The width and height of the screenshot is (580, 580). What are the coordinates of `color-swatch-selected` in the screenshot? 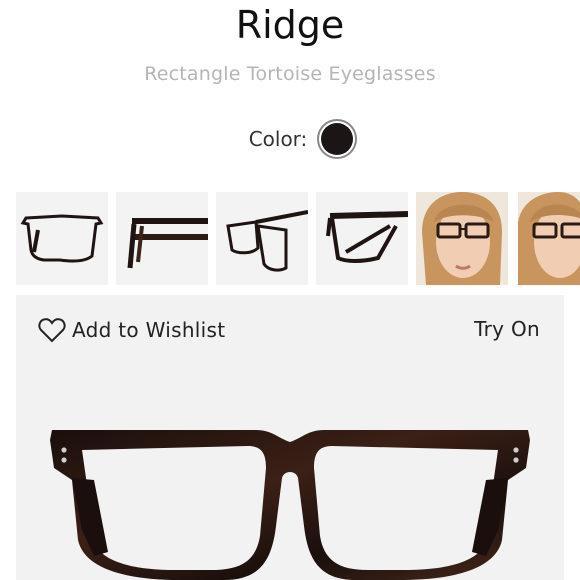 It's located at (337, 139).